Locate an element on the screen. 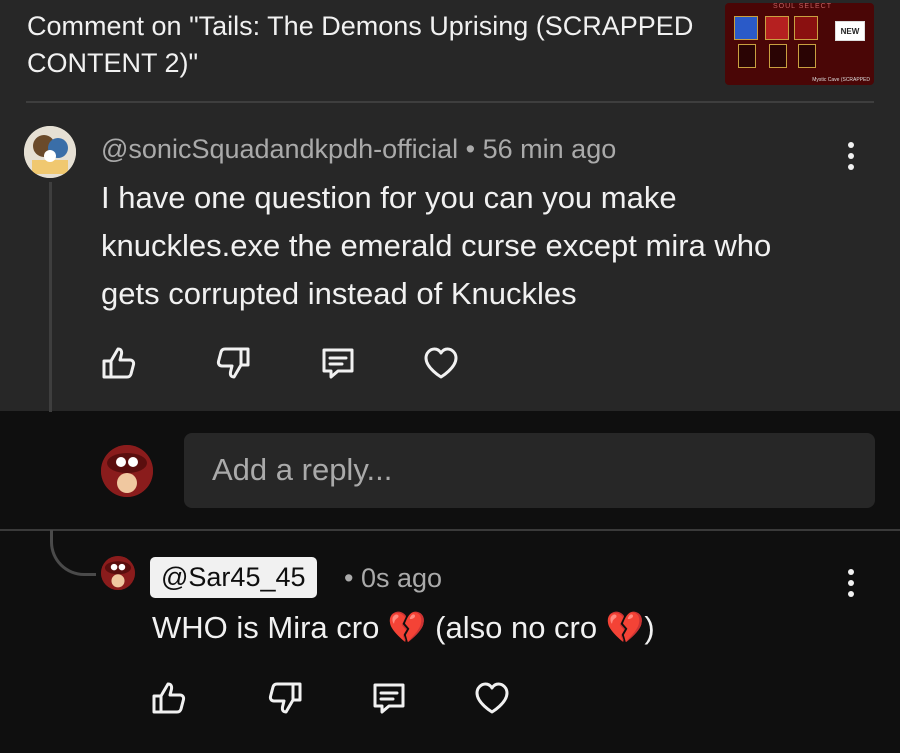 The height and width of the screenshot is (753, 900). more-options-button is located at coordinates (851, 156).